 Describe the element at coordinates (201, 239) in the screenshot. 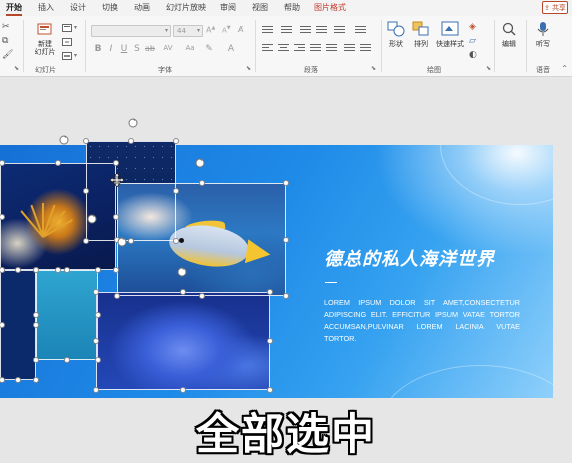

I see `photo-tang-fish` at that location.